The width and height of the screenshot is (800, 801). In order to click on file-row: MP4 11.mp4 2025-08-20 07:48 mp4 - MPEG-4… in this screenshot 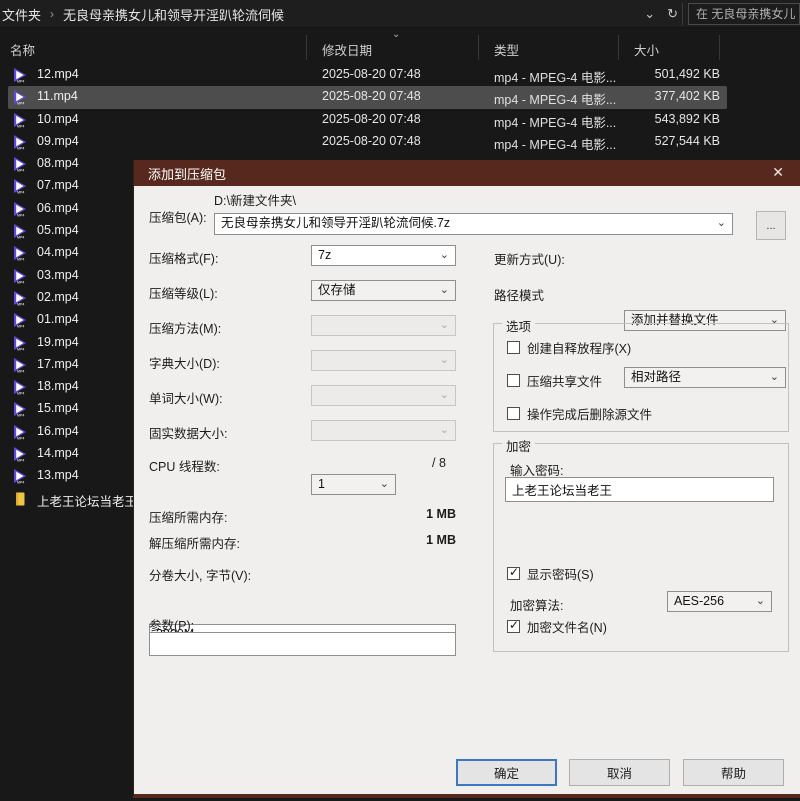, I will do `click(367, 97)`.